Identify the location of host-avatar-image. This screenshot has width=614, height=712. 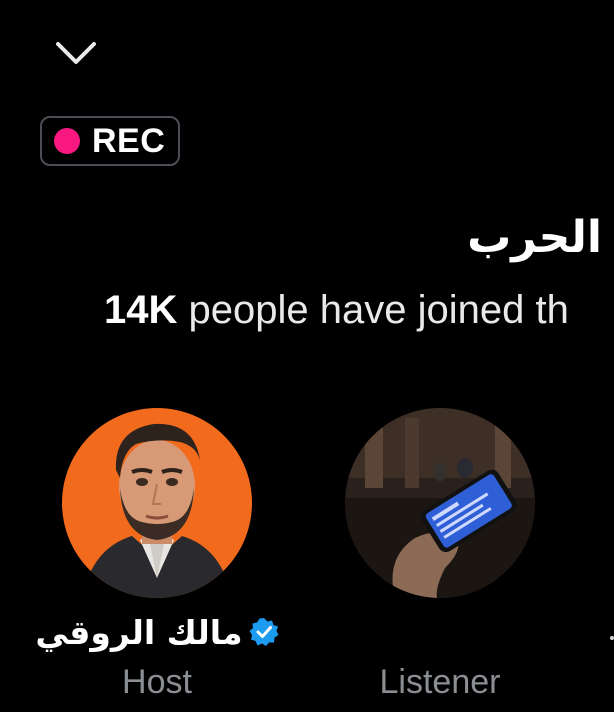
(157, 503).